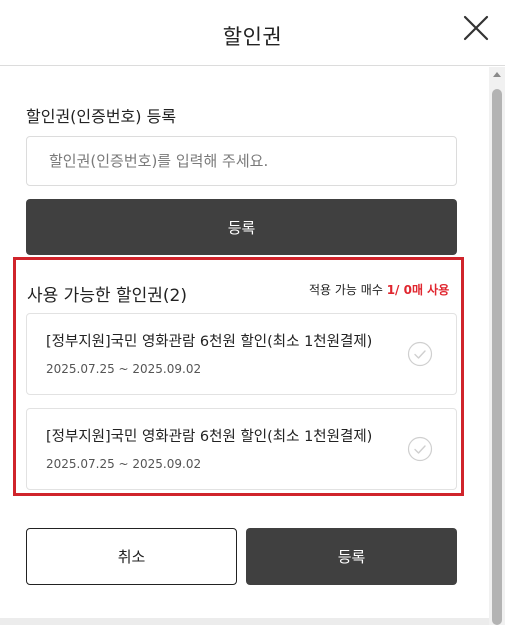 Image resolution: width=505 pixels, height=625 pixels. Describe the element at coordinates (497, 357) in the screenshot. I see `scroll-thumb` at that location.